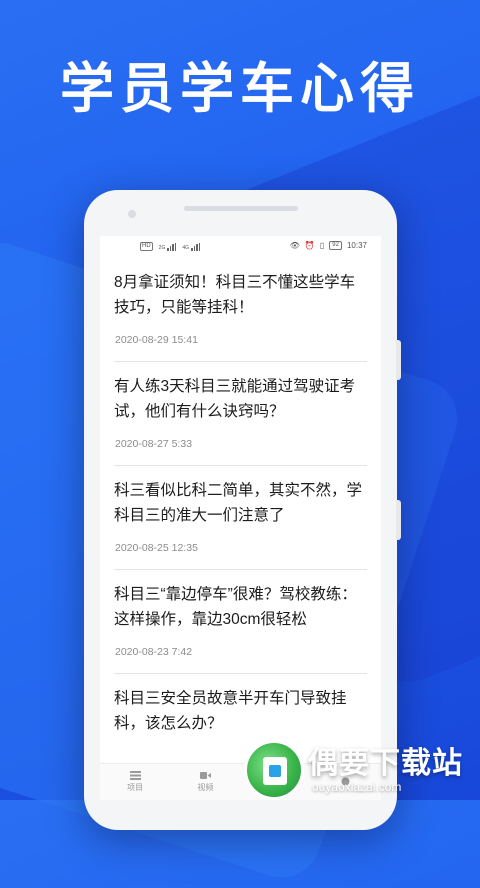  I want to click on phone-power-button, so click(398, 520).